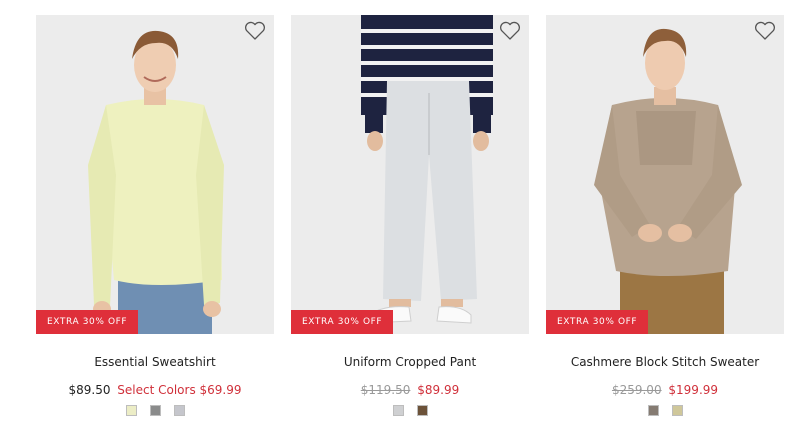  I want to click on product-name: Essential Sweatshirt, so click(155, 362).